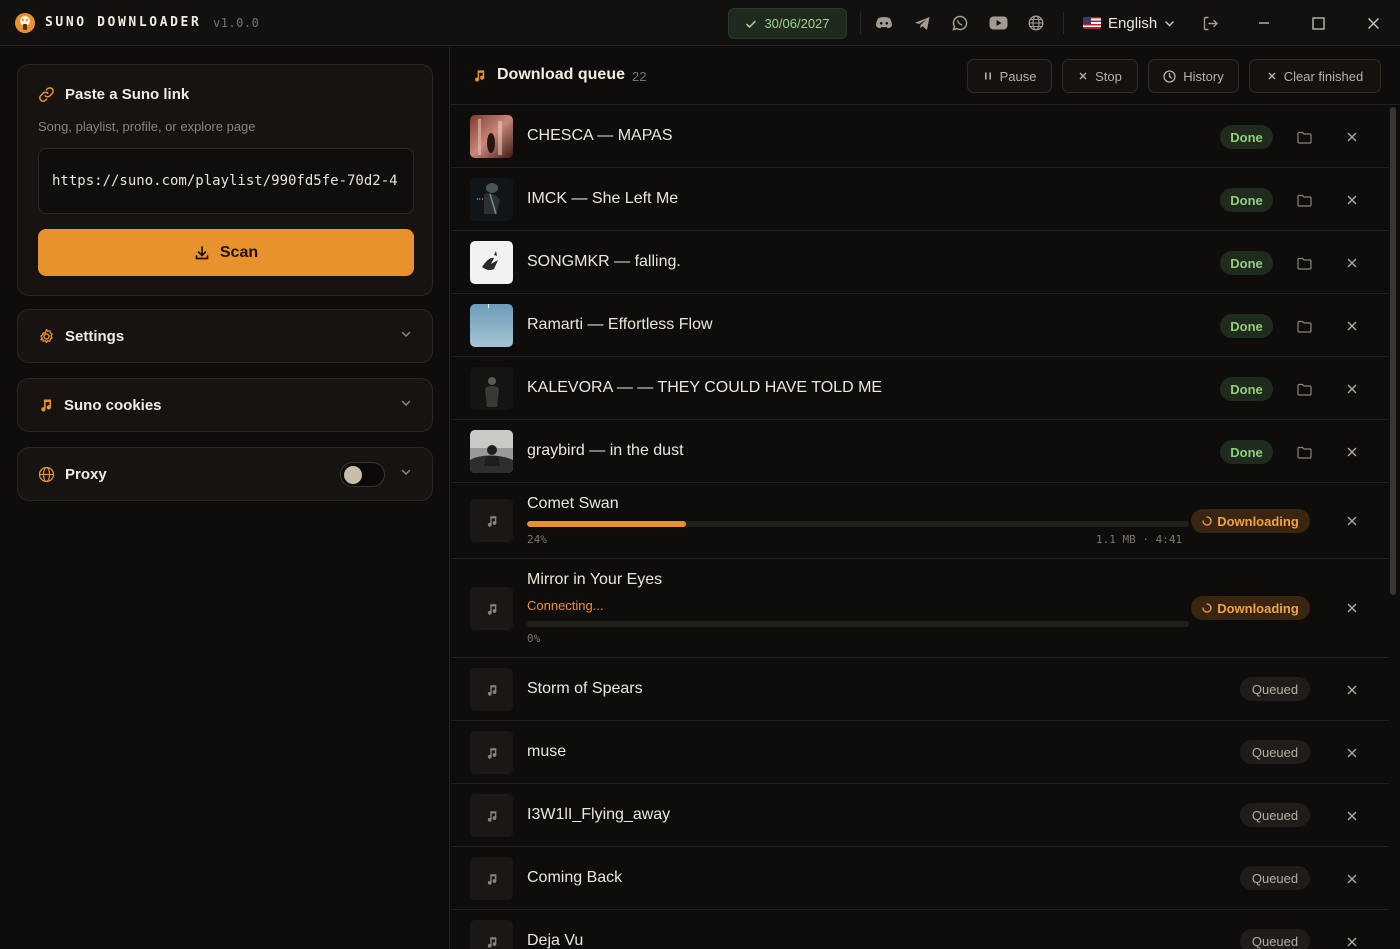 The image size is (1400, 949). What do you see at coordinates (95, 336) in the screenshot?
I see `settings-title: Settings` at bounding box center [95, 336].